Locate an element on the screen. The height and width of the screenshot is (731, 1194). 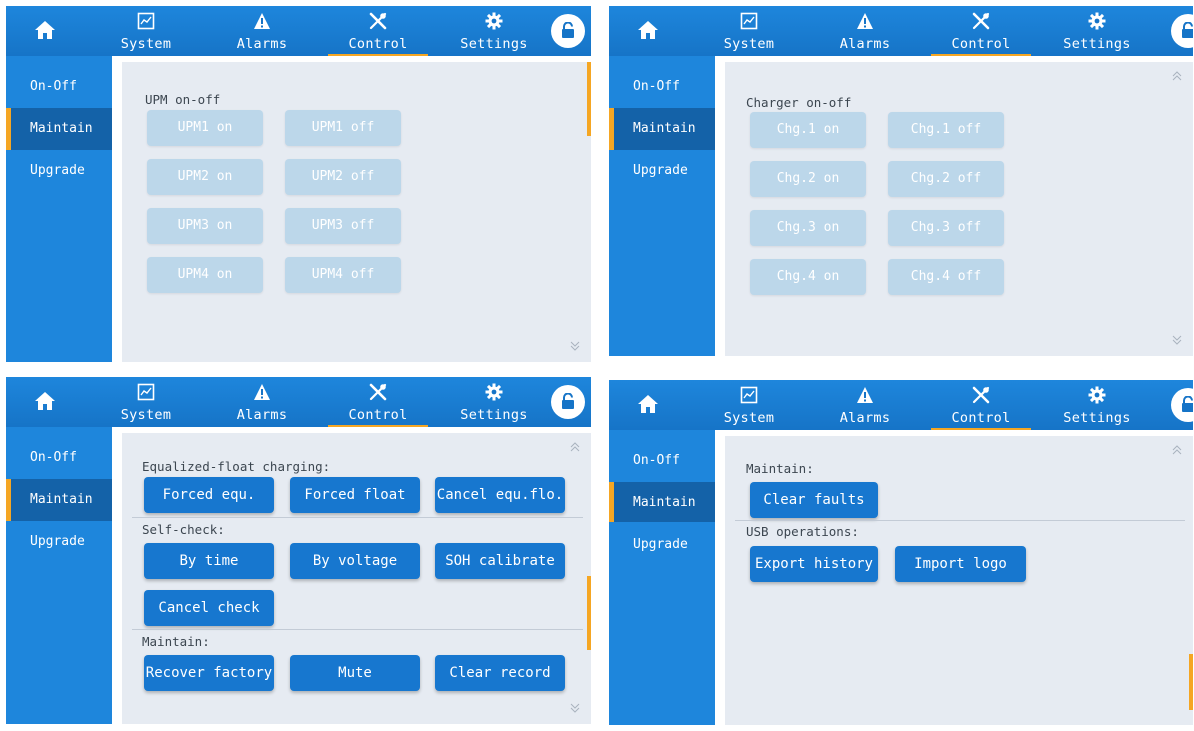
forced-equ-button: Forced equ. is located at coordinates (209, 495).